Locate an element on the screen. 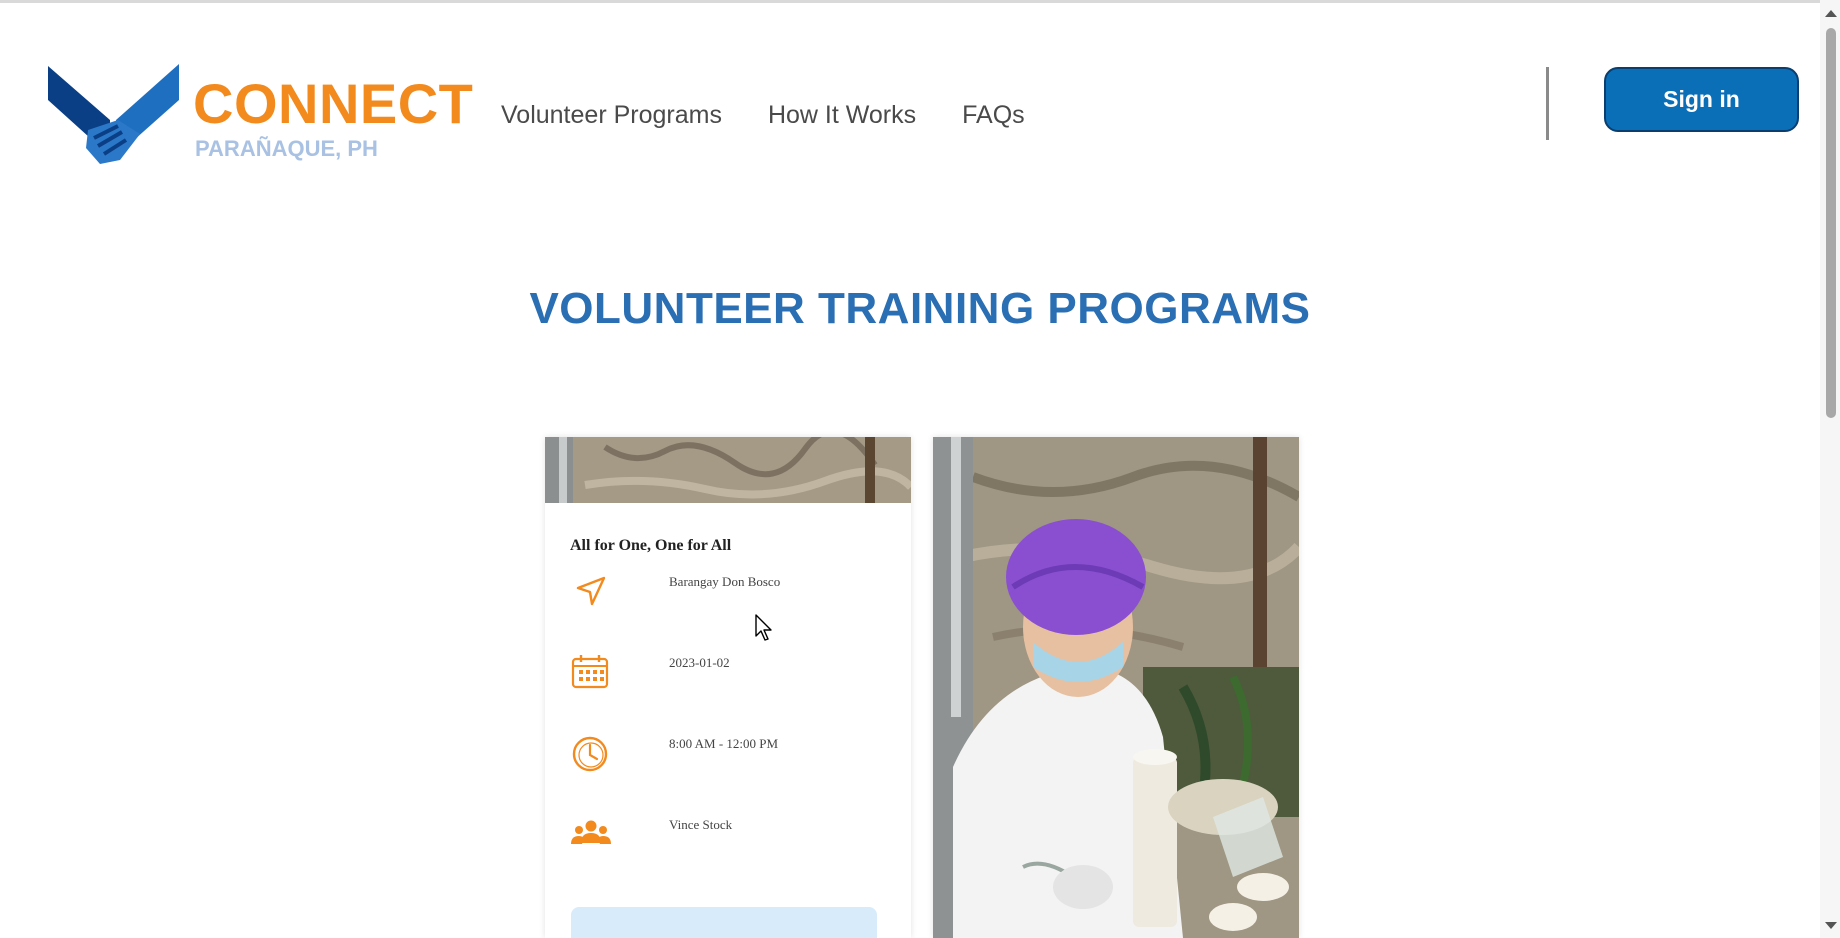  nav-how-it-works: How It Works is located at coordinates (842, 115).